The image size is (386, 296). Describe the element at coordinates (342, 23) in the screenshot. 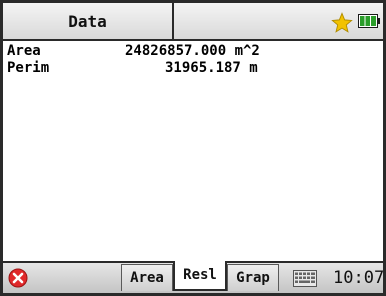

I see `star-icon` at that location.